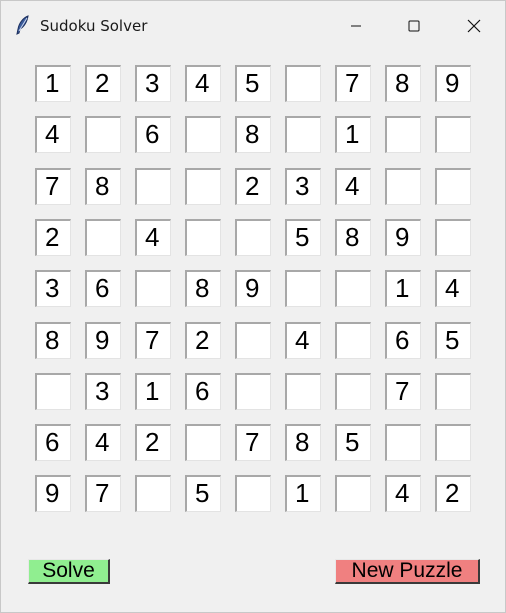  I want to click on sudoku-cell-r2-c7: 1, so click(353, 134).